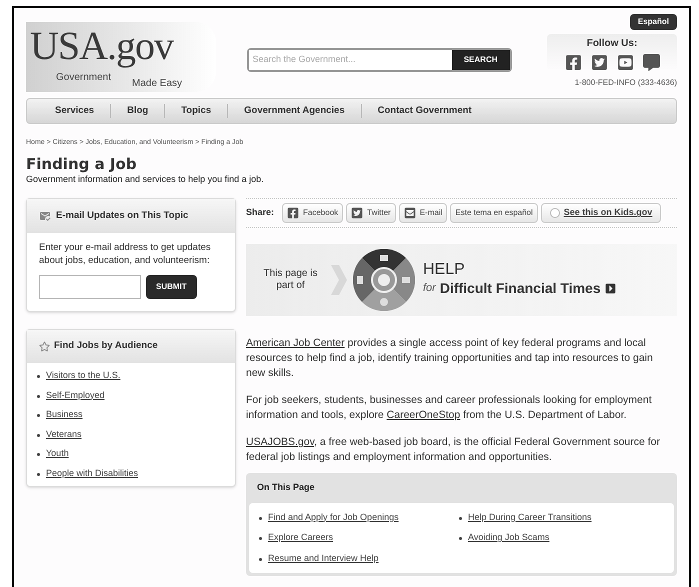 This screenshot has width=699, height=587. I want to click on paragraph: American Job Center provides a single access point of key federal programs and local resources to help find a job, identify training opportunities and tap into resources to gain new skills., so click(450, 358).